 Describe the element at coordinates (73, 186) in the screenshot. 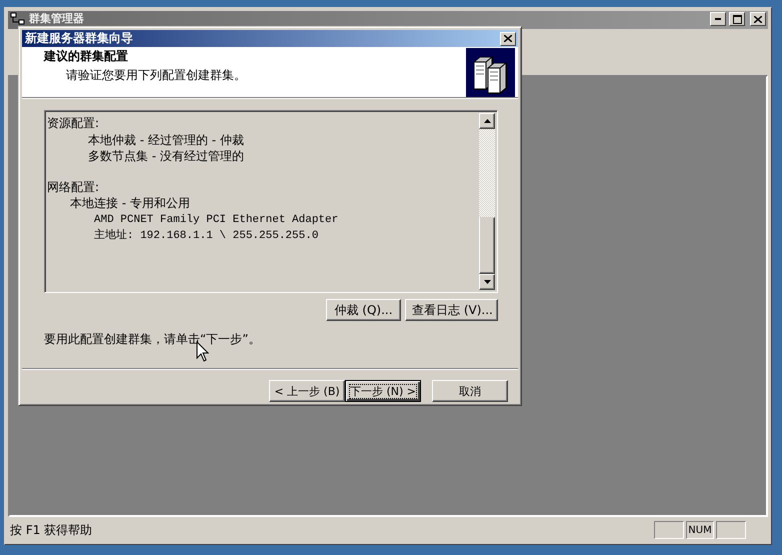

I see `section-heading: 网络配置:` at that location.